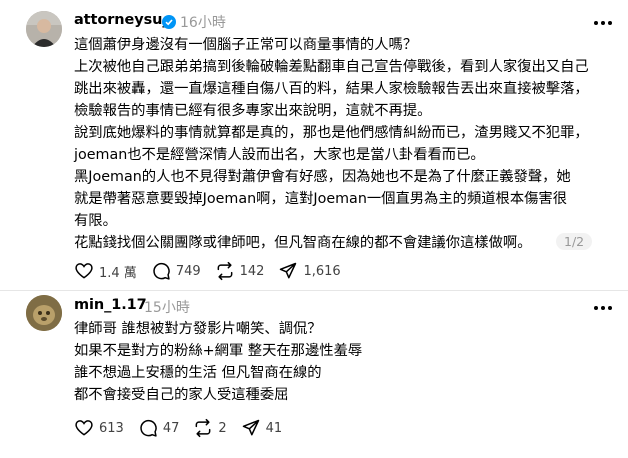 This screenshot has height=458, width=628. I want to click on post-text-line: 如果不是對方的粉絲+網軍 整天在那邊性羞辱, so click(218, 351).